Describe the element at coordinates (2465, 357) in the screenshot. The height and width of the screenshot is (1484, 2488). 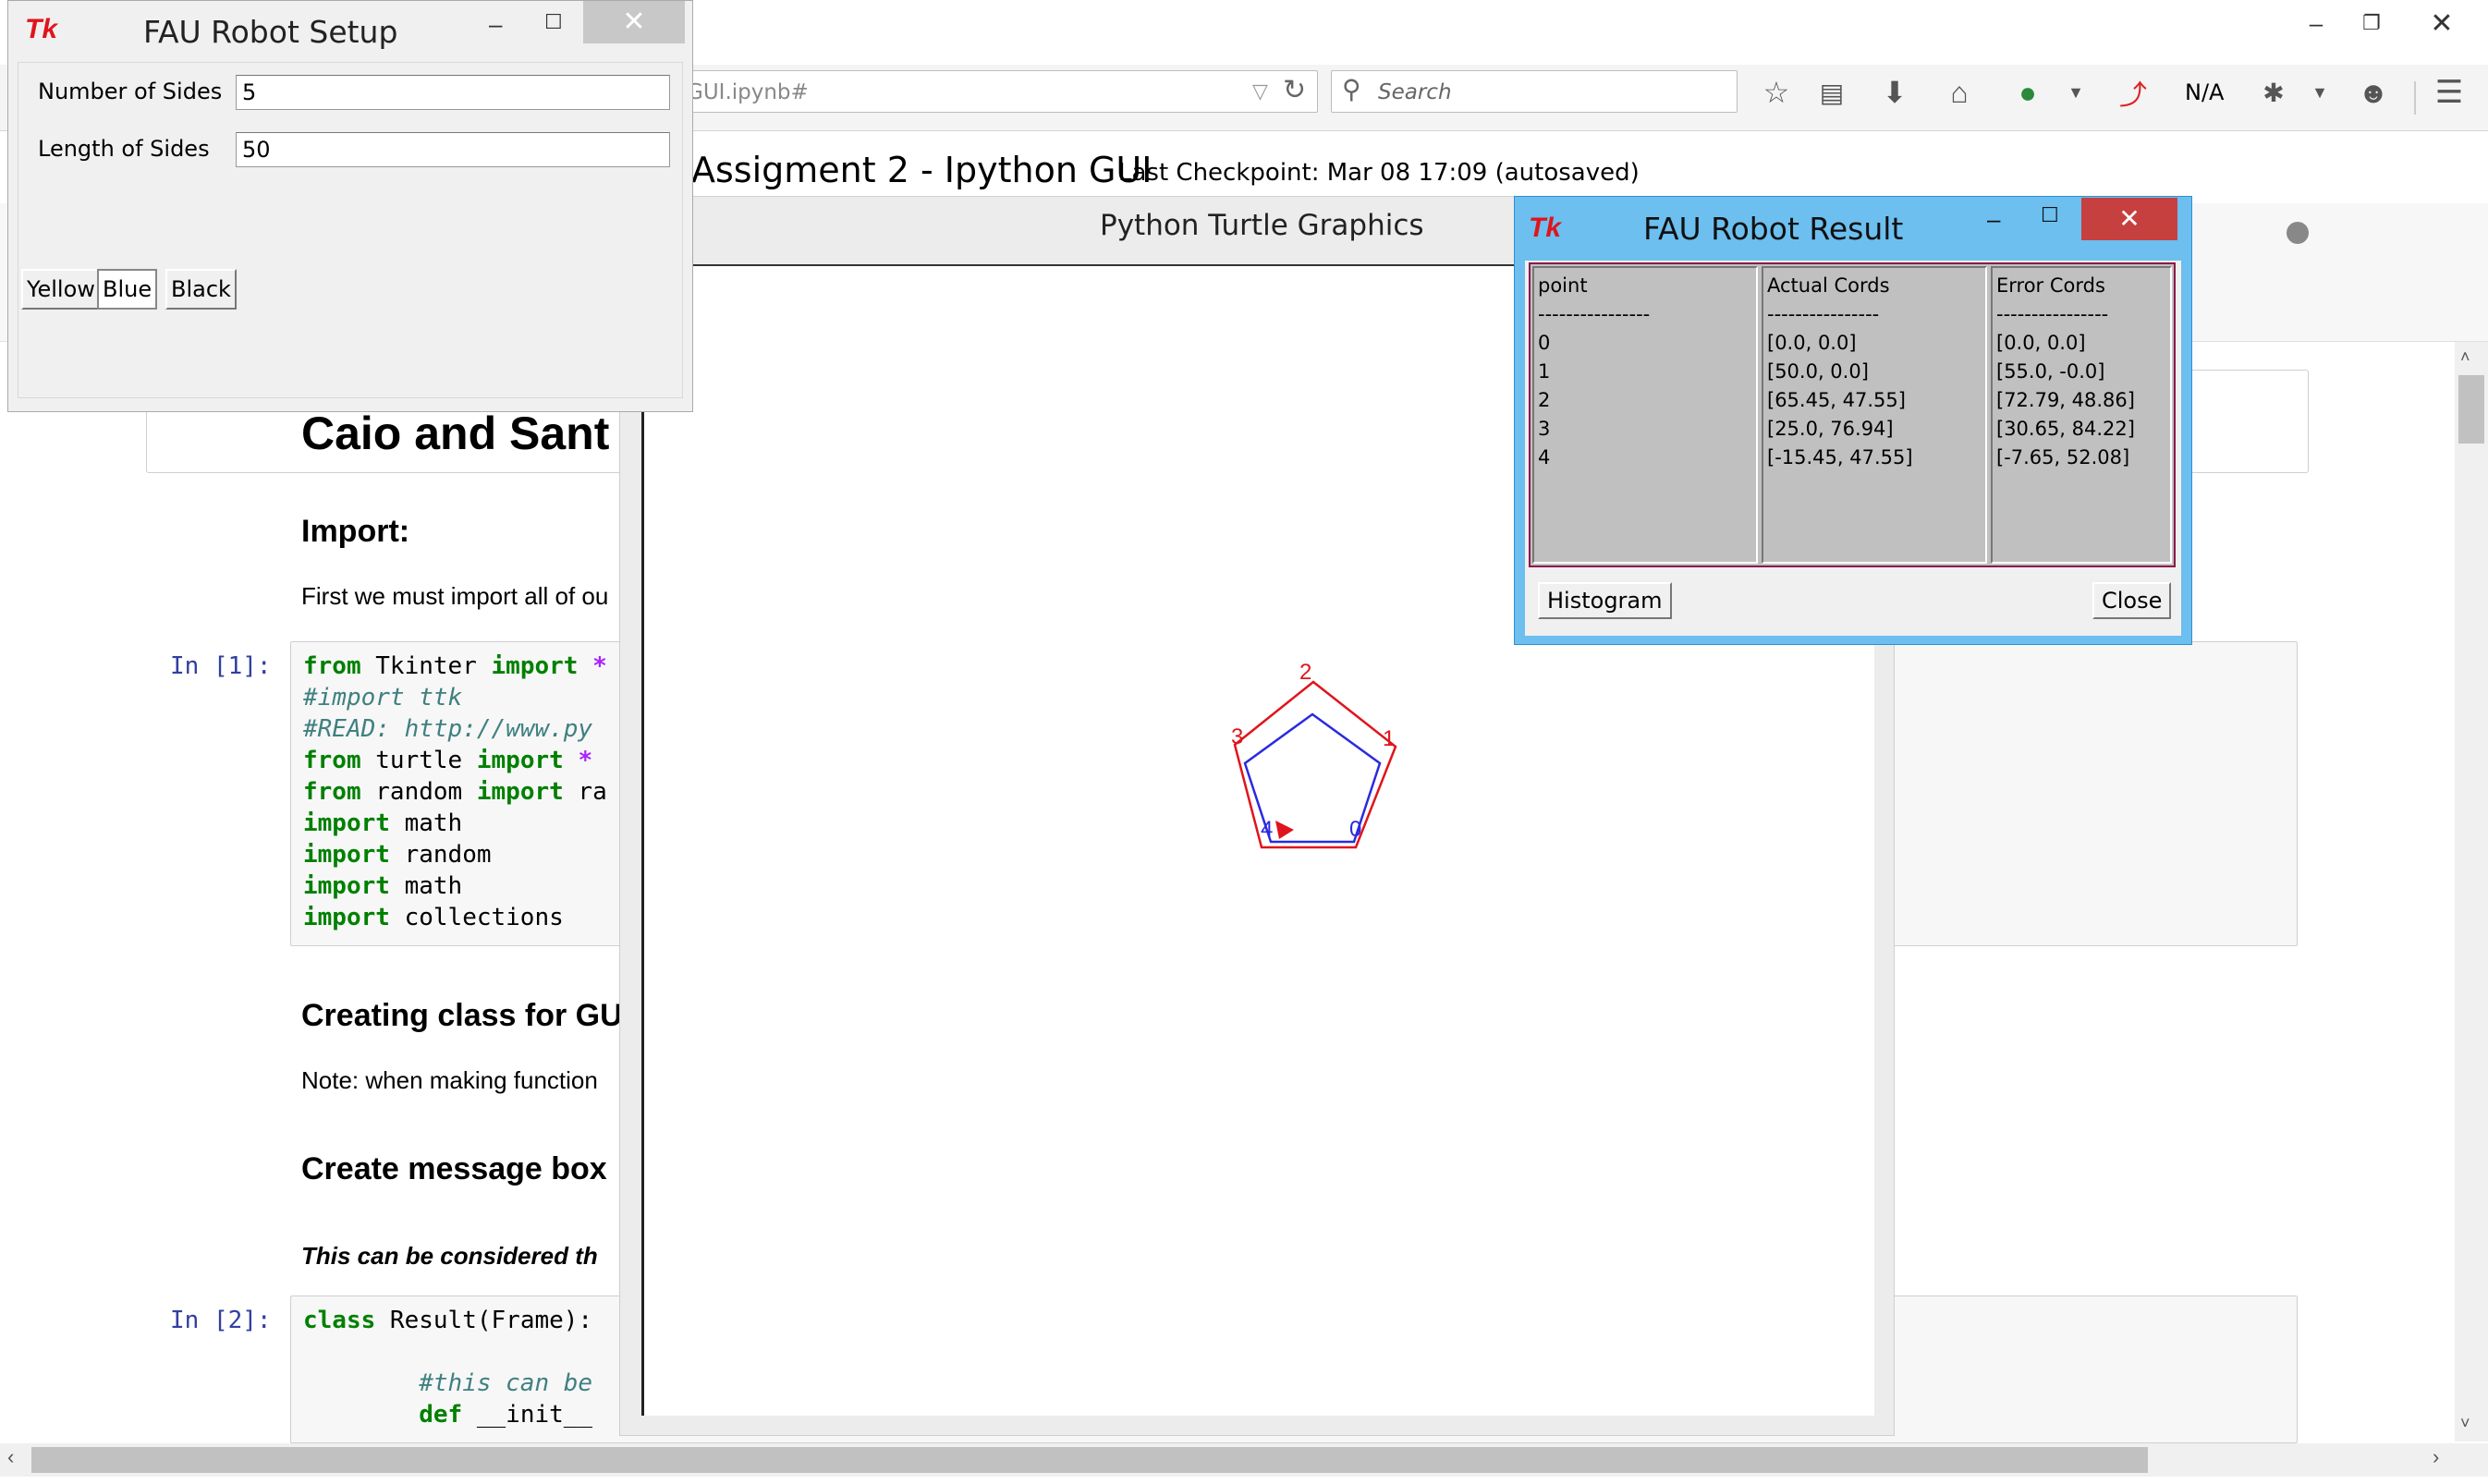
I see `scroll-up-icon: ˄` at that location.